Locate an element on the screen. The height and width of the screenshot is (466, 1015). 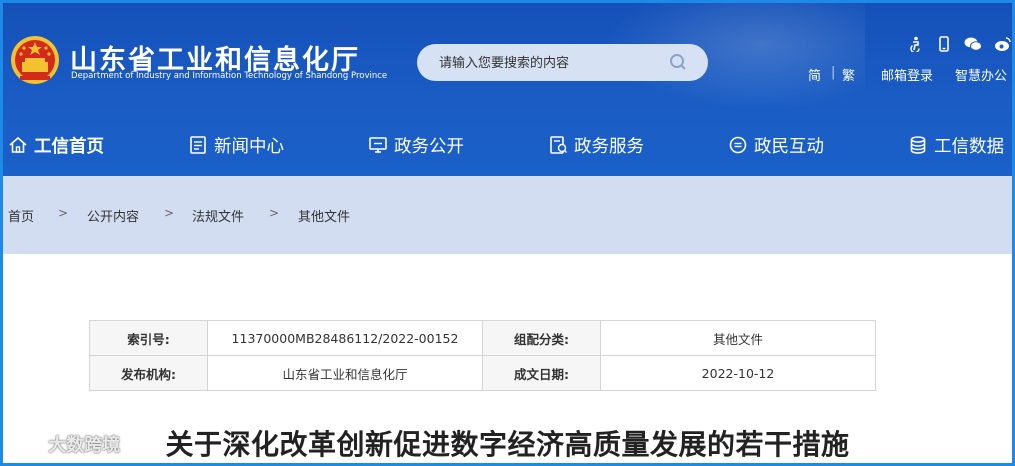
index-label: 索引号: is located at coordinates (148, 338).